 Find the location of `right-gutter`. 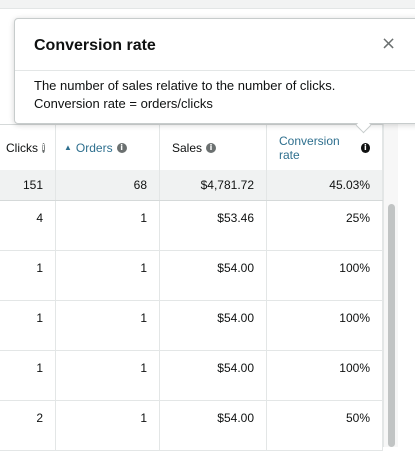

right-gutter is located at coordinates (406, 285).